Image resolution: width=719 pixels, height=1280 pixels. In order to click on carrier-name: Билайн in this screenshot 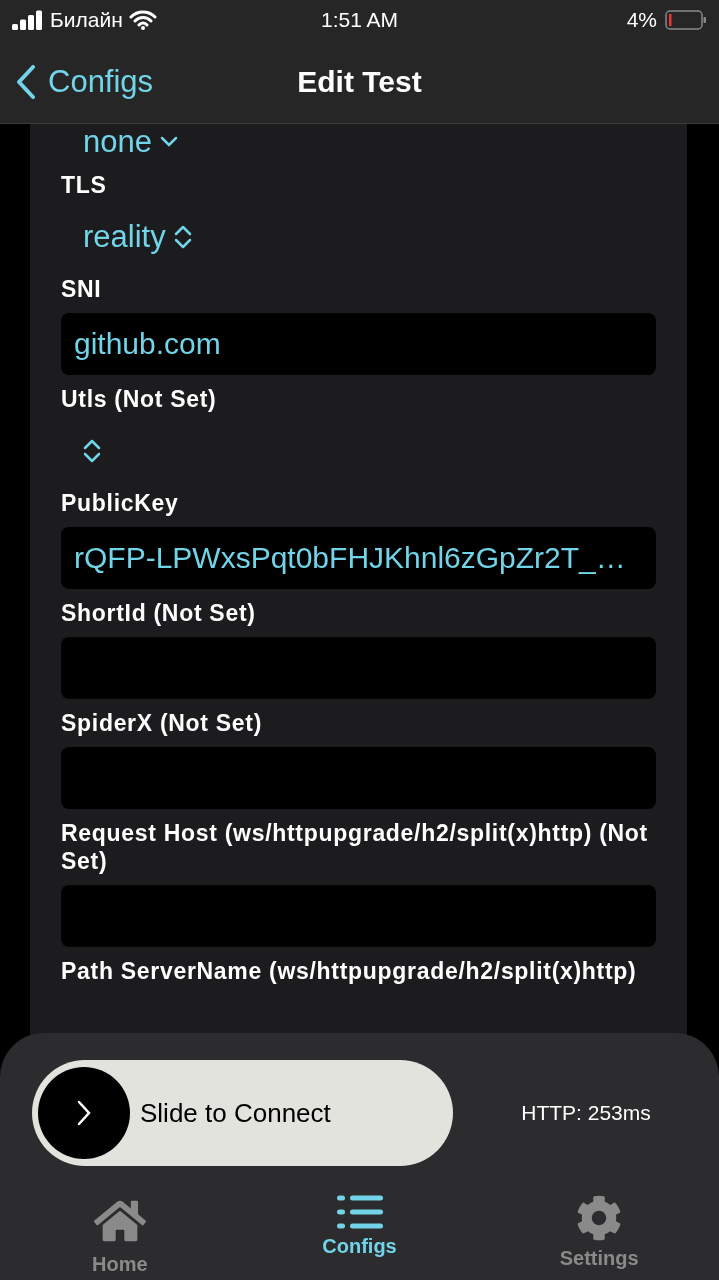, I will do `click(86, 20)`.